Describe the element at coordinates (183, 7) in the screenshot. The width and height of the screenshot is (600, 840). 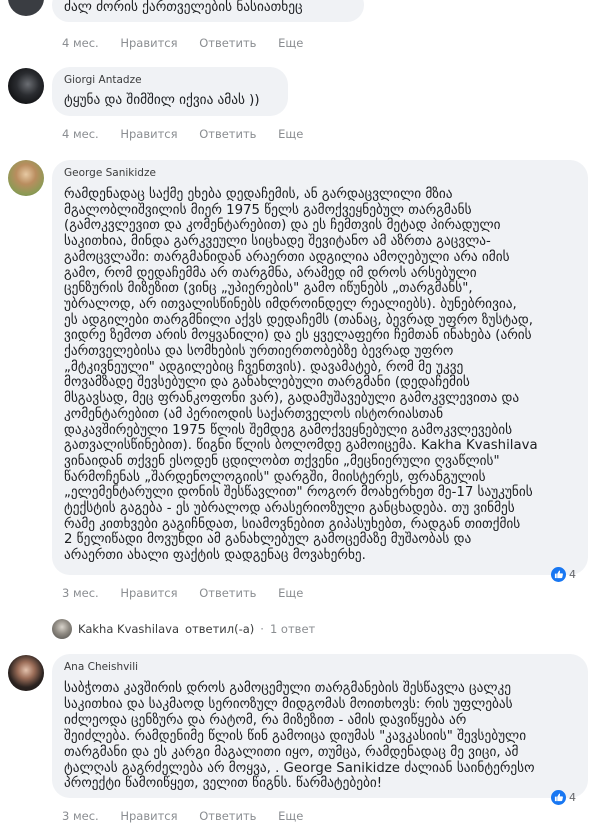
I see `comment-text-line: ძალ ძორის ქართველების ნასიათხეც` at that location.